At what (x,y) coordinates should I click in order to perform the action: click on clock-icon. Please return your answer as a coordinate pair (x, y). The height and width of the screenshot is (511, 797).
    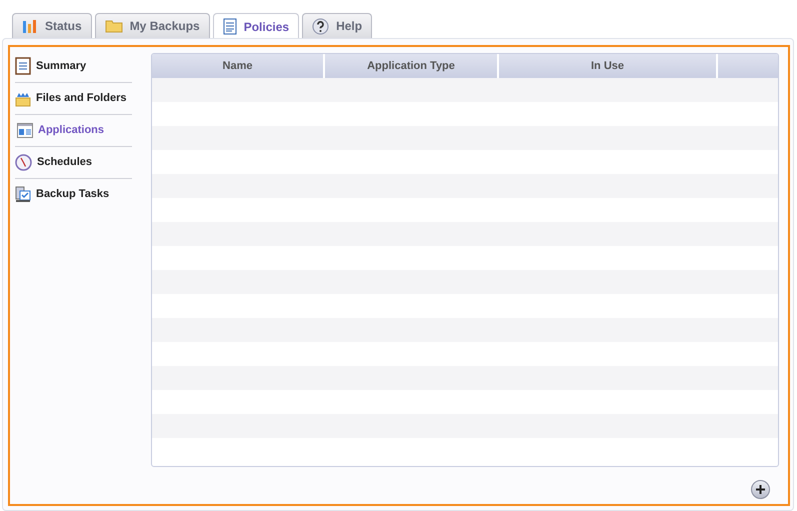
    Looking at the image, I should click on (23, 162).